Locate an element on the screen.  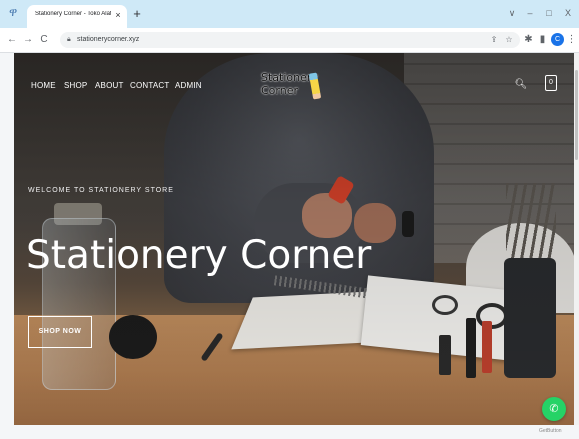
browser-logo-icon: ዋ is located at coordinates (13, 12).